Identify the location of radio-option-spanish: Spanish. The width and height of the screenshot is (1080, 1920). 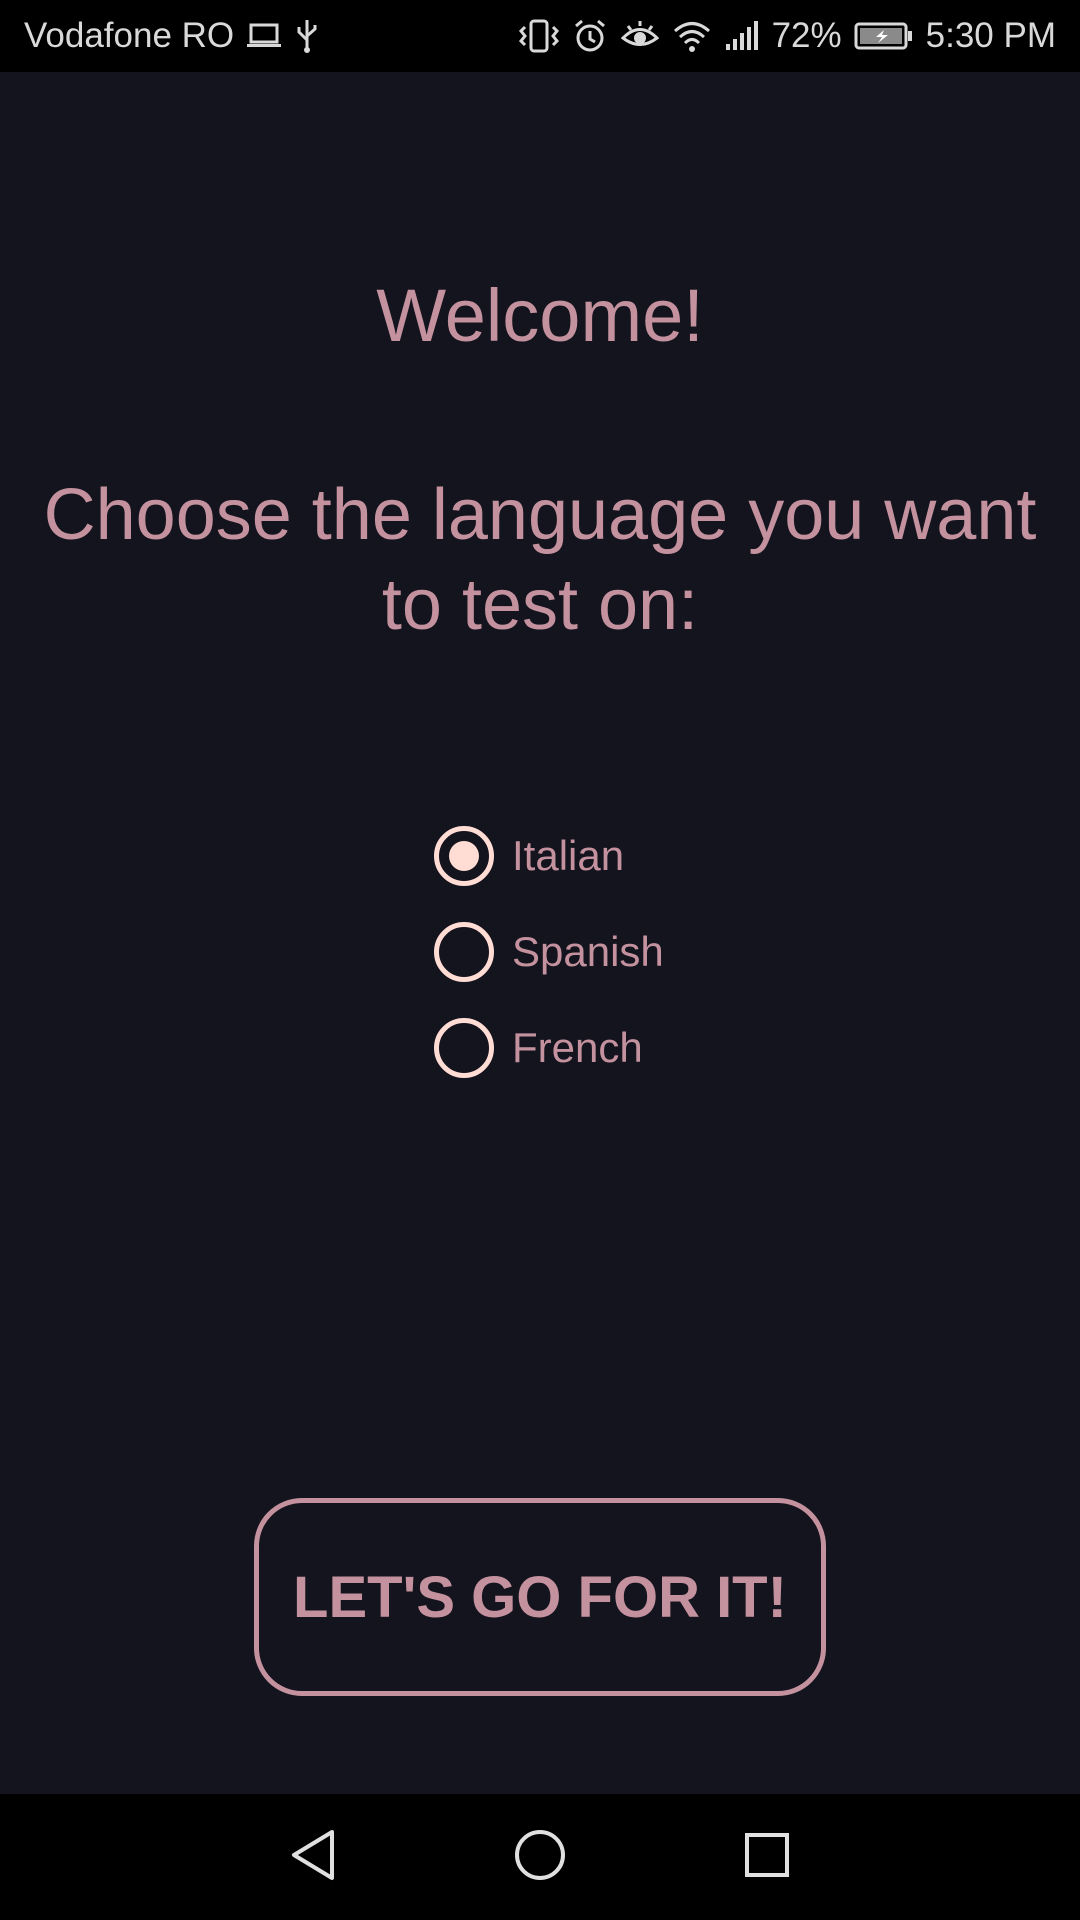
(549, 952).